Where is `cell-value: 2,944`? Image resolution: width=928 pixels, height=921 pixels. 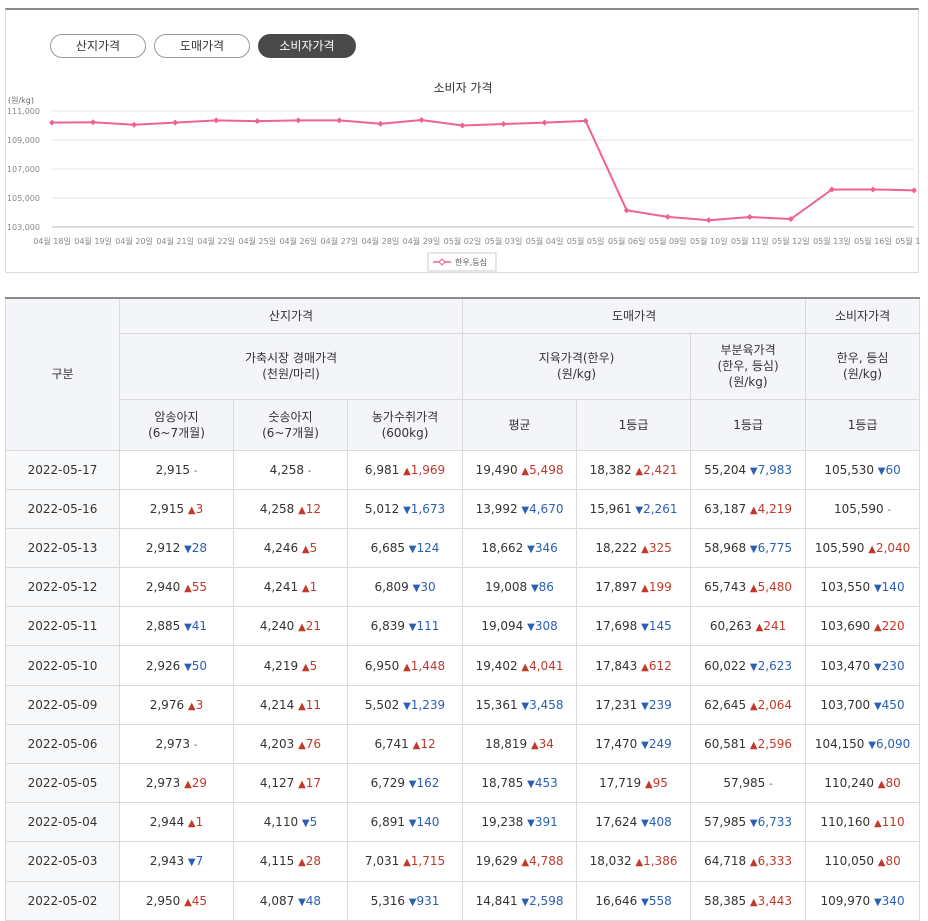
cell-value: 2,944 is located at coordinates (168, 822).